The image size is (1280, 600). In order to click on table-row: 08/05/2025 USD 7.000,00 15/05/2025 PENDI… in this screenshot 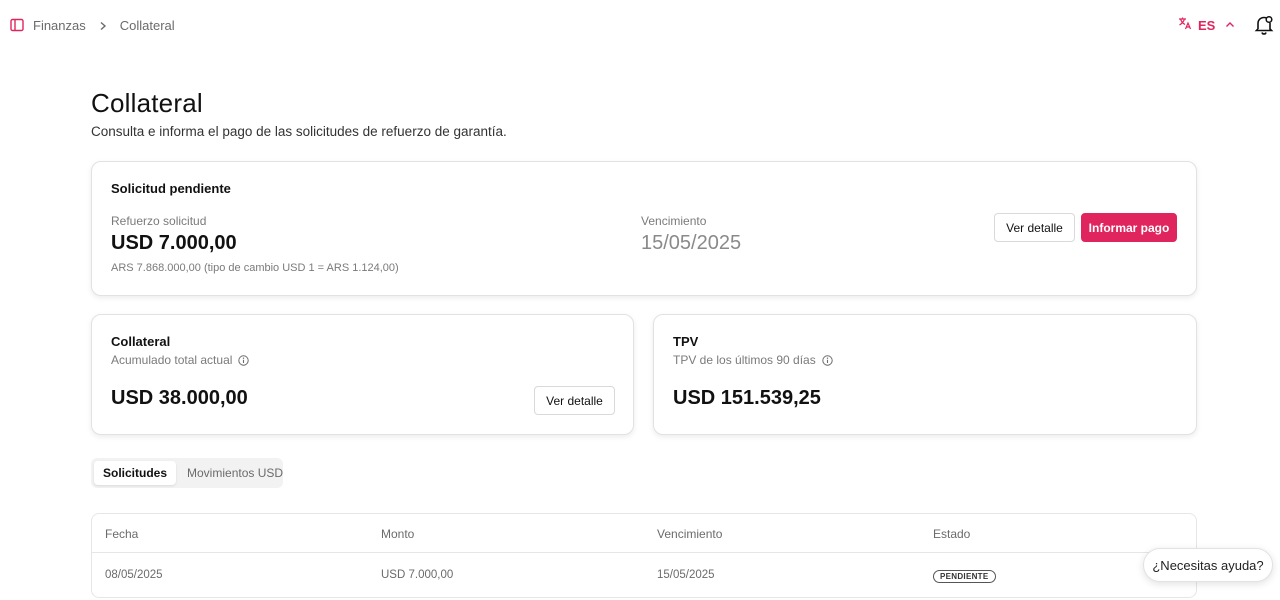, I will do `click(644, 575)`.